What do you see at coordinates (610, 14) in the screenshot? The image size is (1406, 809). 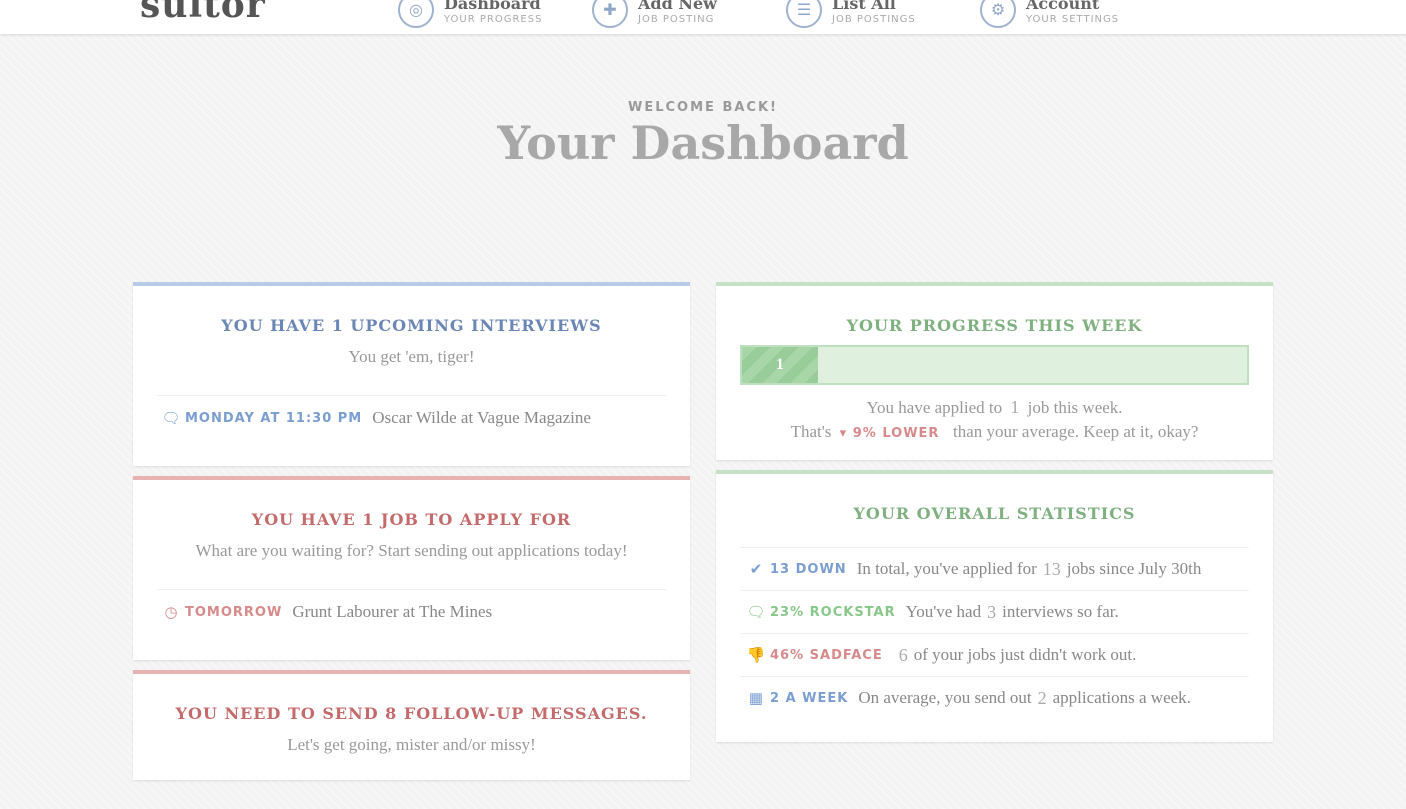 I see `plus-icon: ✚` at bounding box center [610, 14].